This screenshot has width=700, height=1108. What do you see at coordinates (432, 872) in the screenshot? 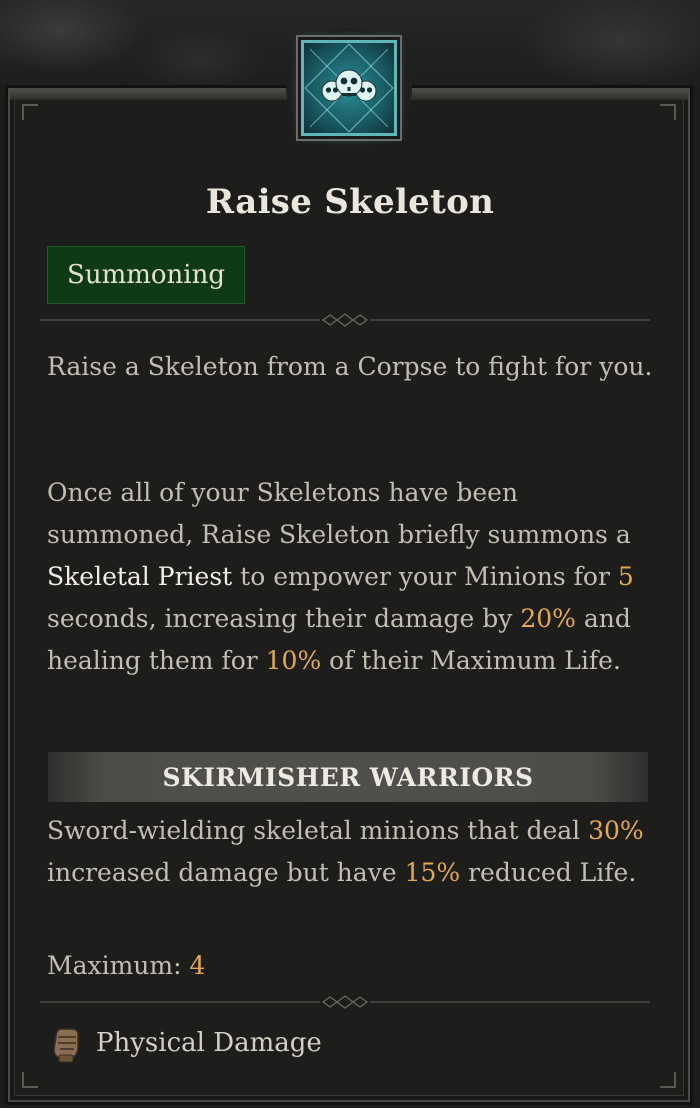
I see `variant-life-value: 15%` at bounding box center [432, 872].